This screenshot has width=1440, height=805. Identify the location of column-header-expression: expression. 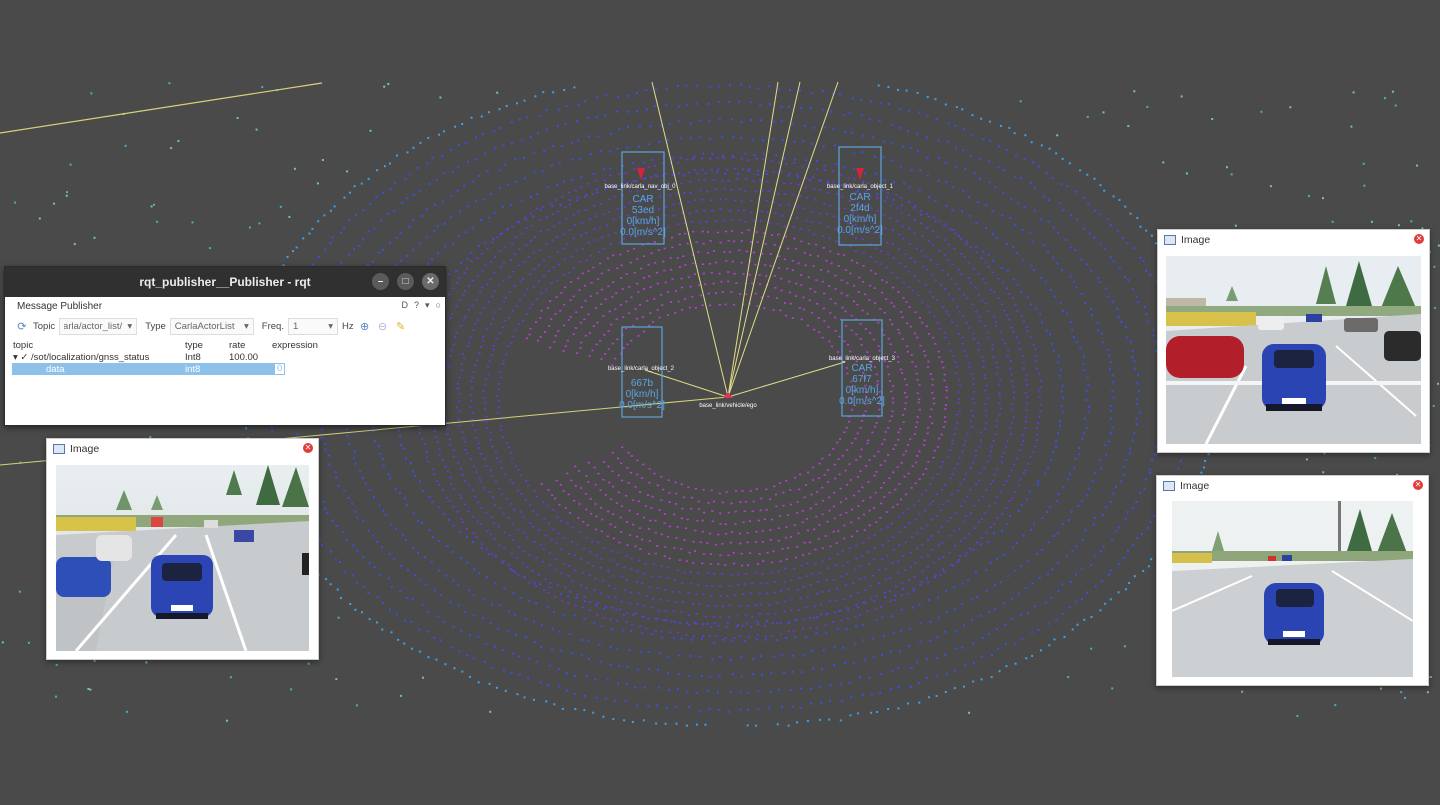
(295, 345).